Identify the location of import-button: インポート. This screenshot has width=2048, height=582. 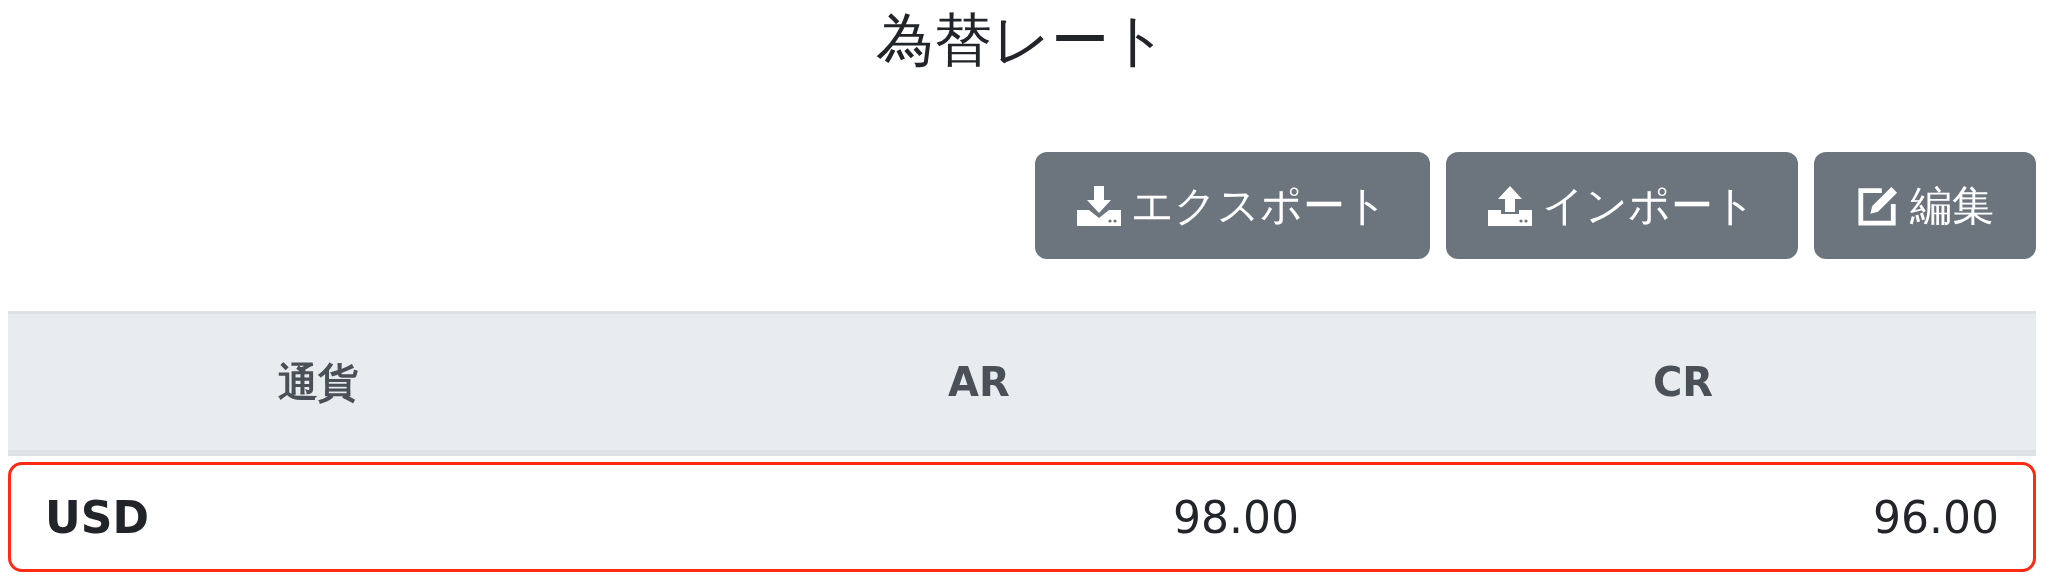
(1622, 205).